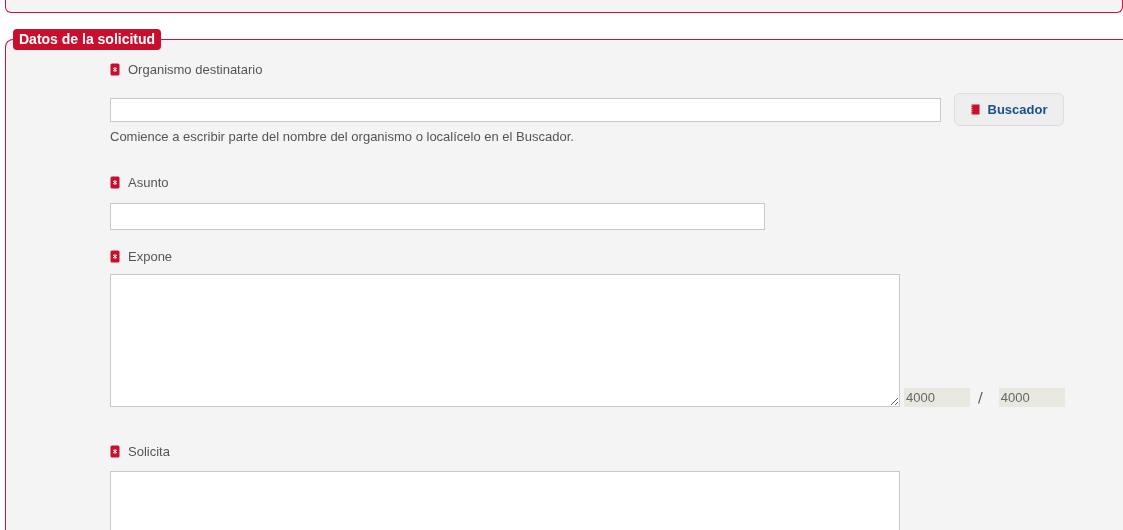 The image size is (1123, 530). What do you see at coordinates (937, 397) in the screenshot?
I see `char-counter: 4000` at bounding box center [937, 397].